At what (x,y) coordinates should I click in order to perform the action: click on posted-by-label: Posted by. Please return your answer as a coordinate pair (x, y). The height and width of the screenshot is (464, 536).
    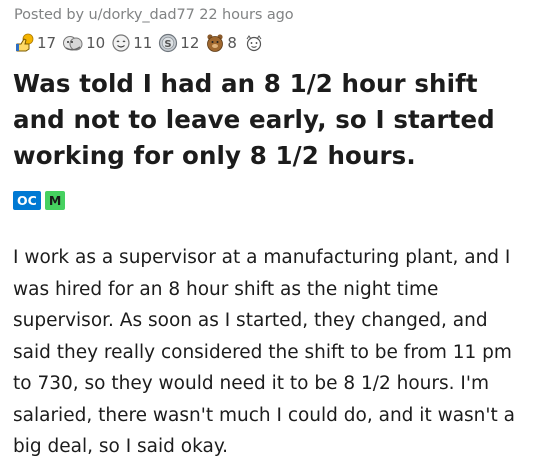
    Looking at the image, I should click on (49, 15).